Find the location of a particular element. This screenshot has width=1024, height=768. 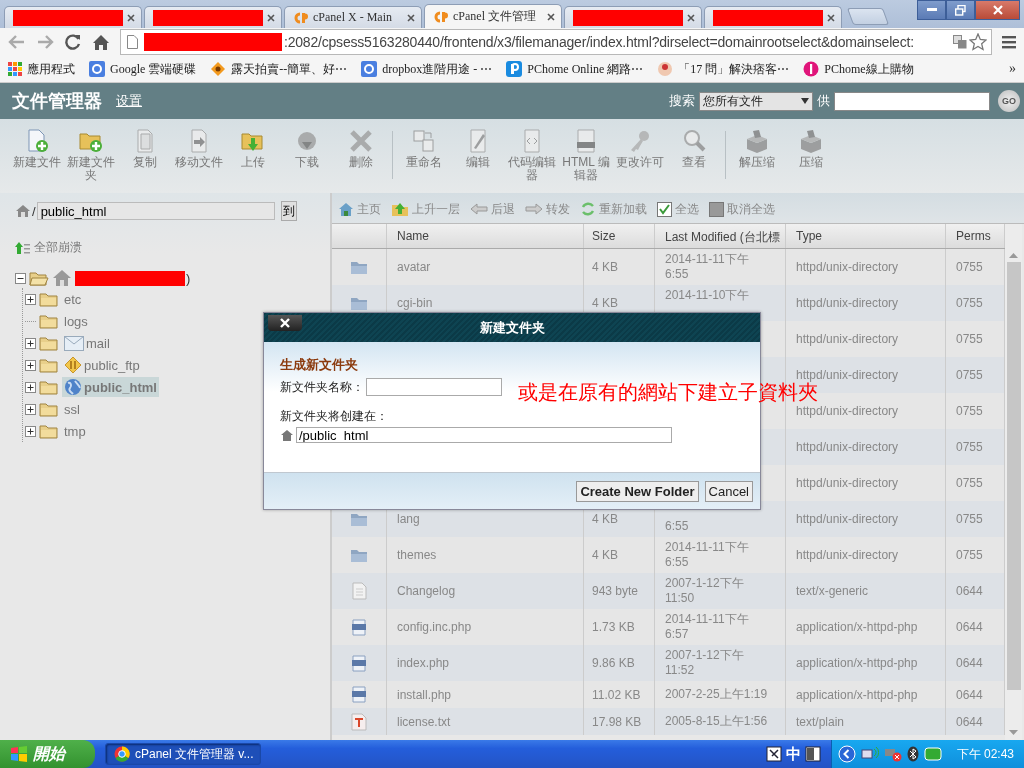

file-name: install.php is located at coordinates (424, 694).